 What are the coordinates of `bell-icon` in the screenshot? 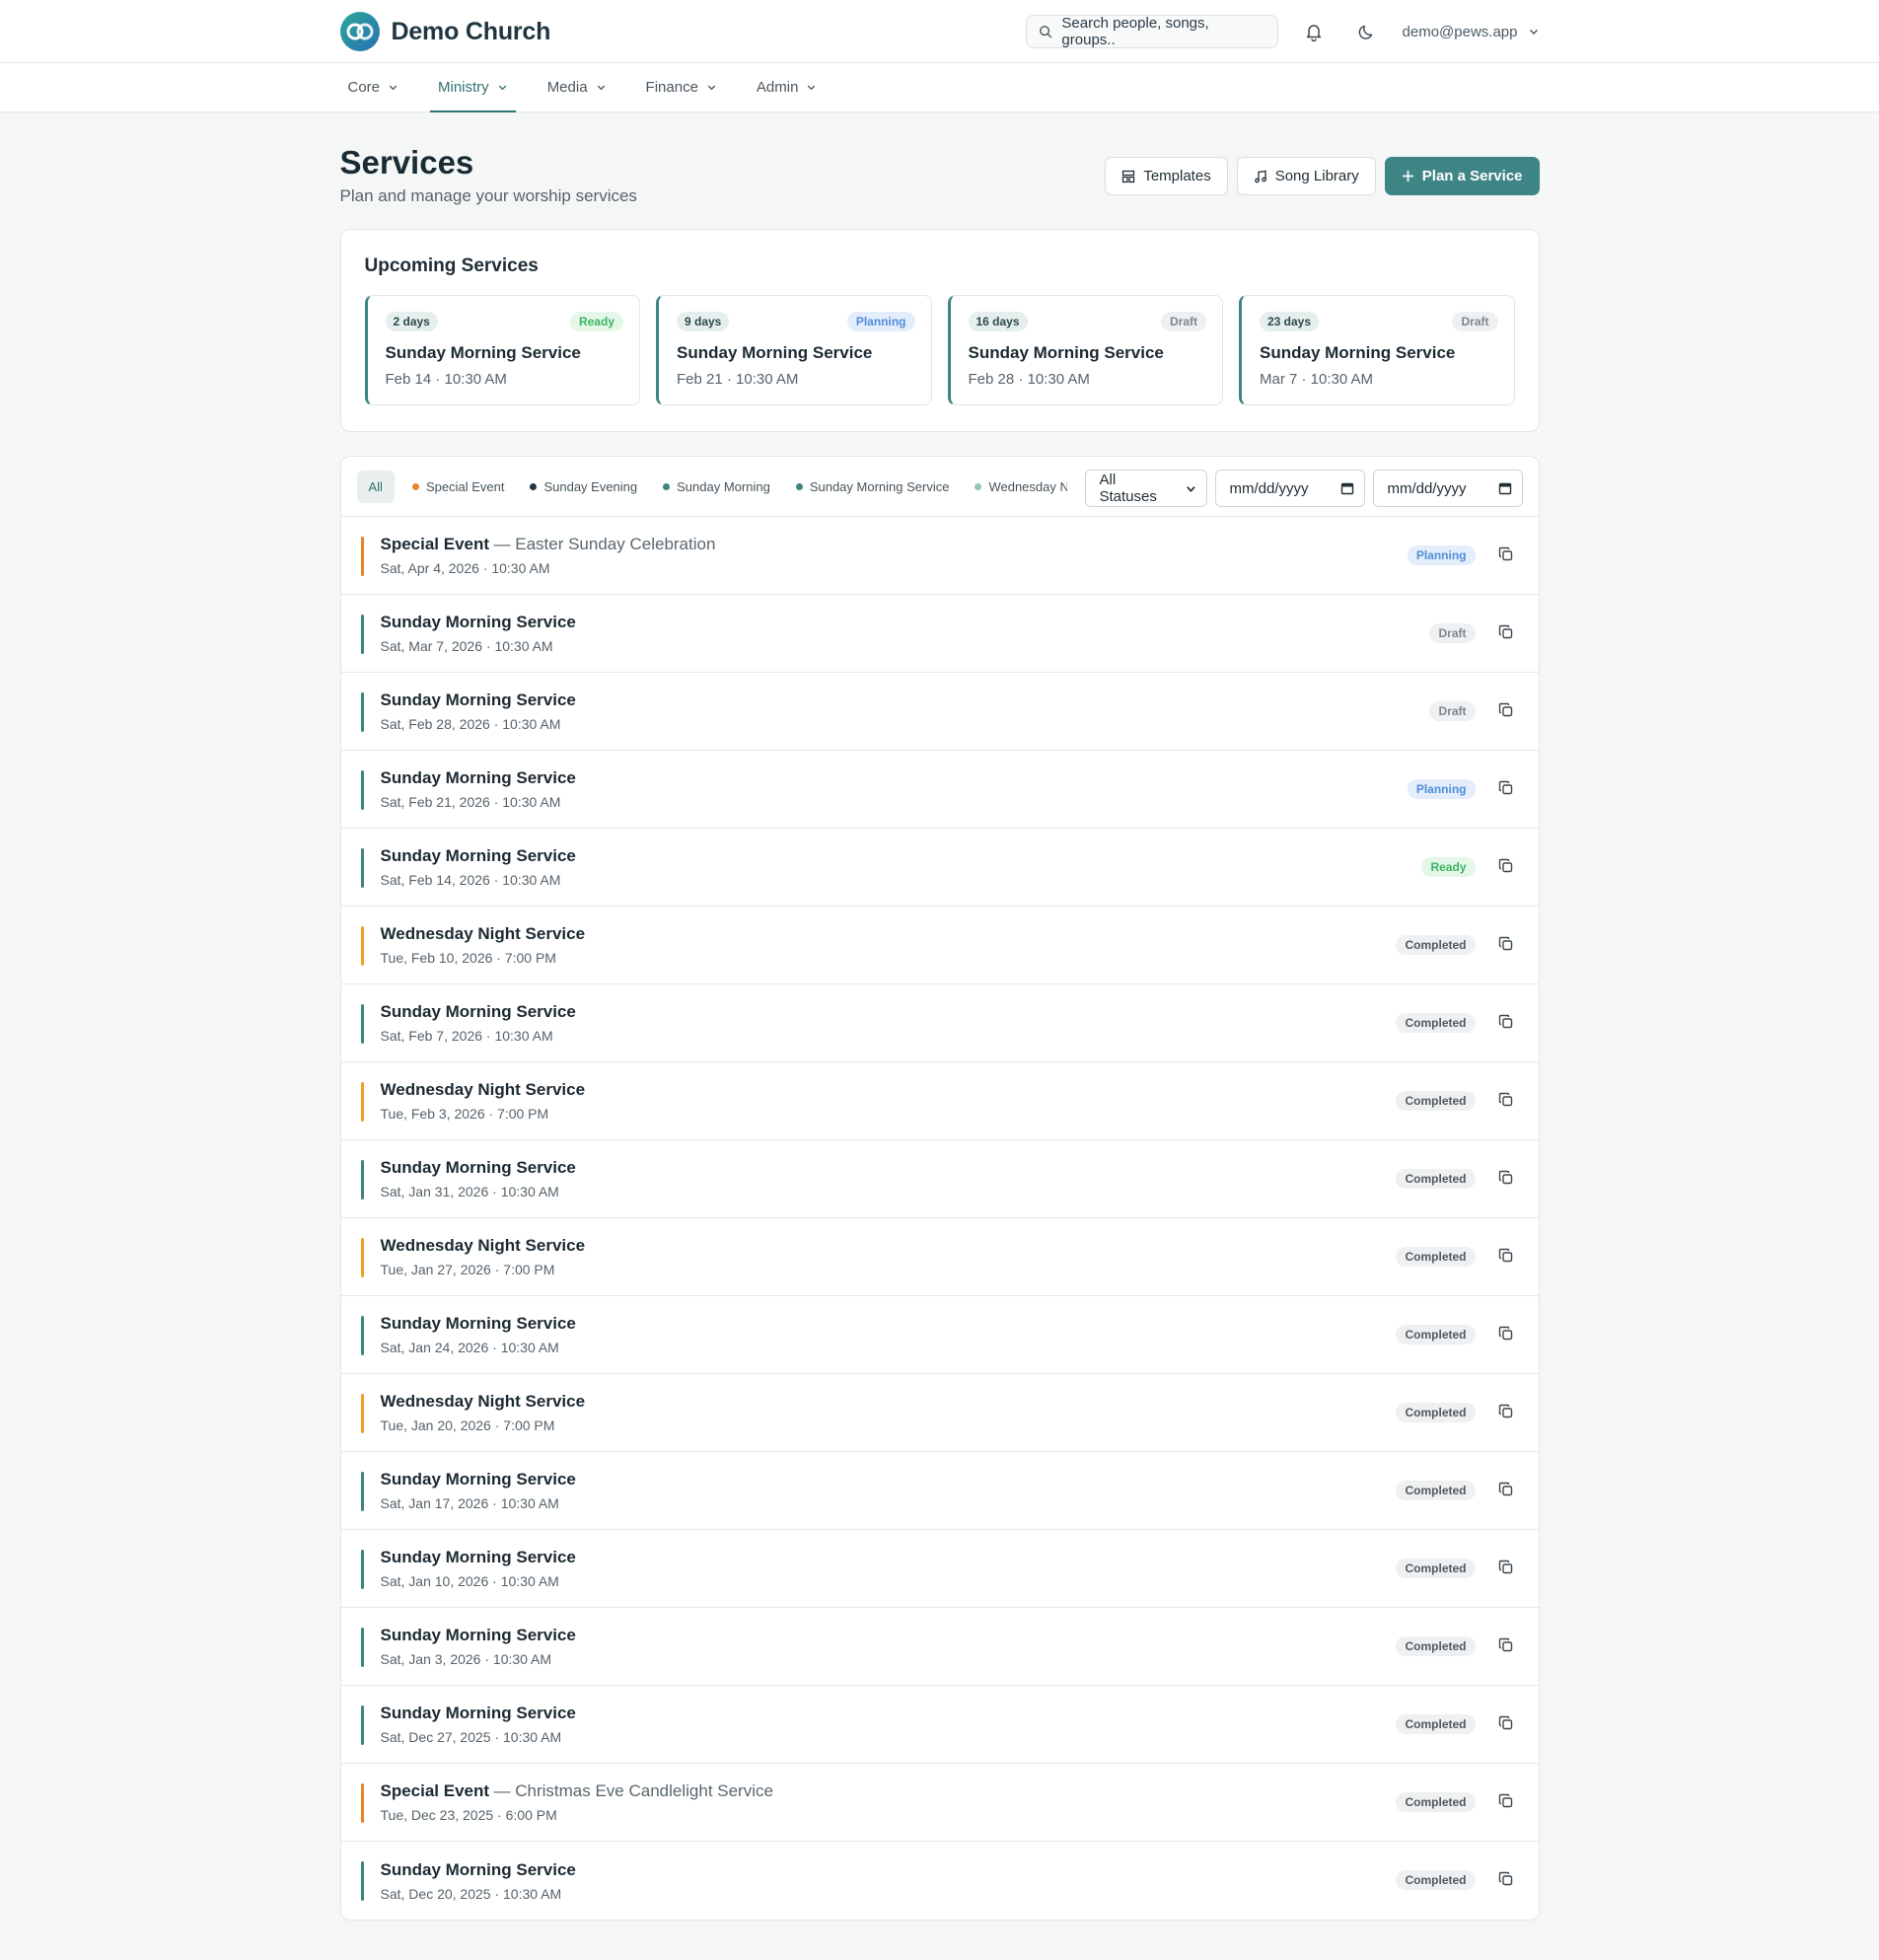 It's located at (1313, 33).